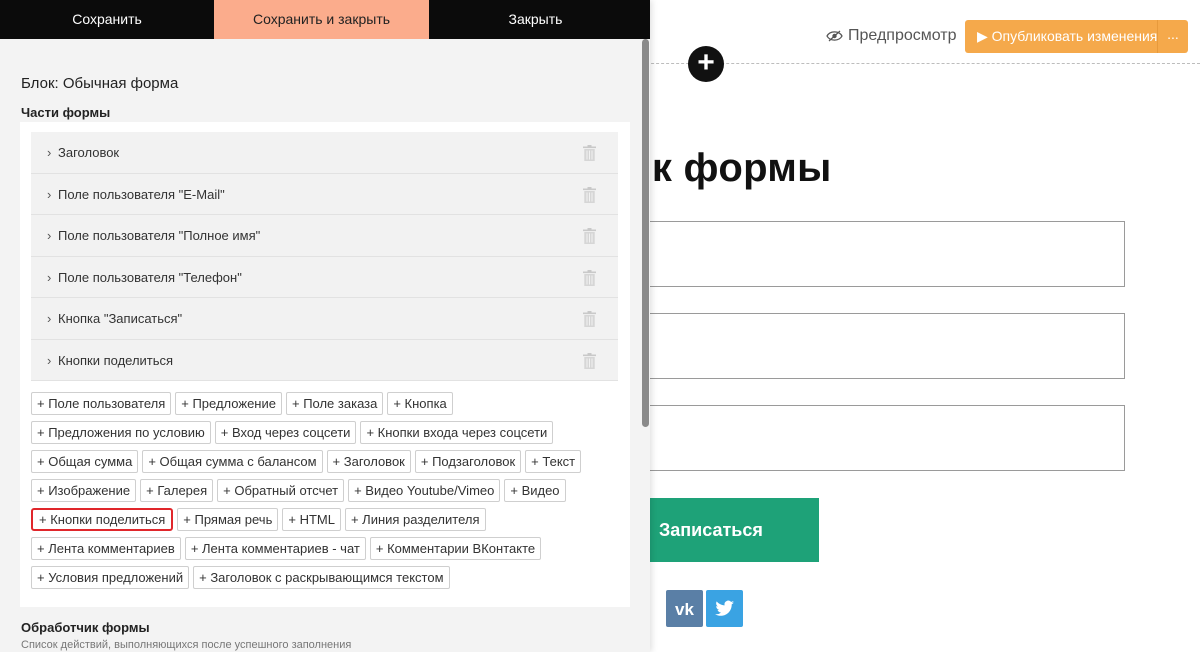  Describe the element at coordinates (85, 627) in the screenshot. I see `handler-title: Обработчик формы` at that location.